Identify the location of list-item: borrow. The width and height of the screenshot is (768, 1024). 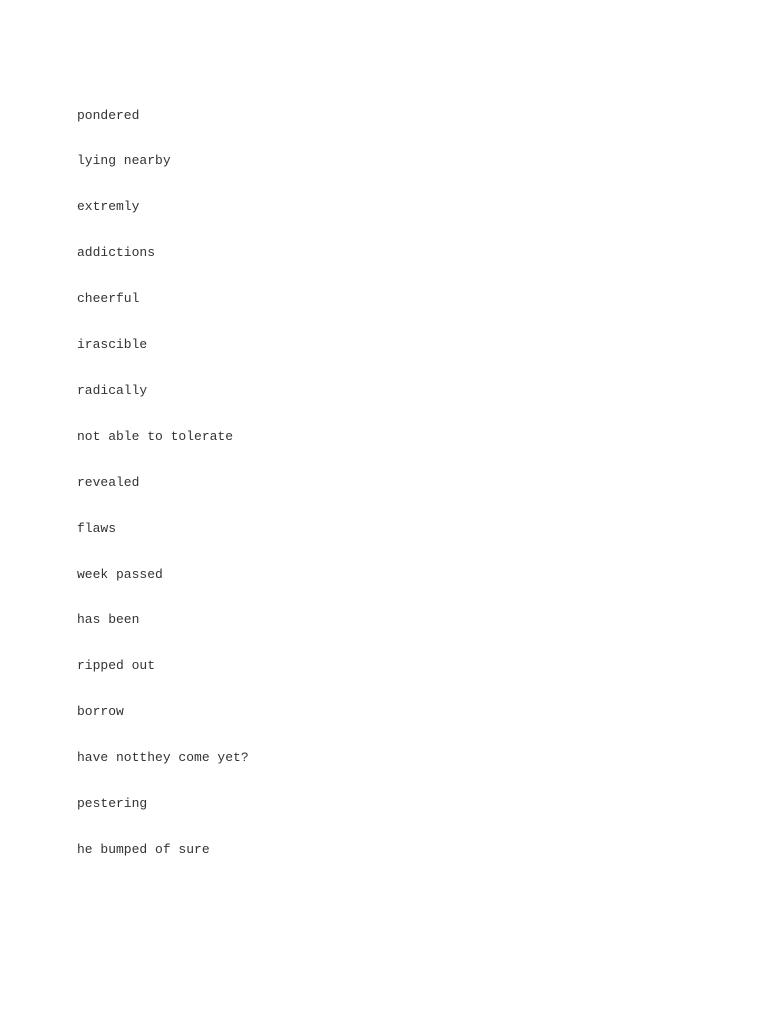
(100, 712).